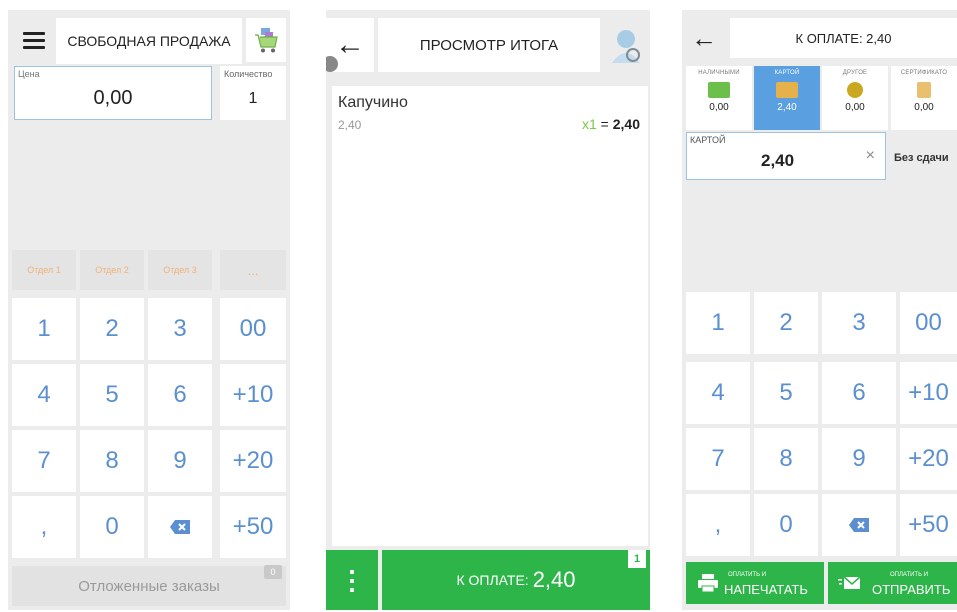 The width and height of the screenshot is (957, 612). I want to click on page-title: К ОПЛАТЕ: 2,40, so click(843, 38).